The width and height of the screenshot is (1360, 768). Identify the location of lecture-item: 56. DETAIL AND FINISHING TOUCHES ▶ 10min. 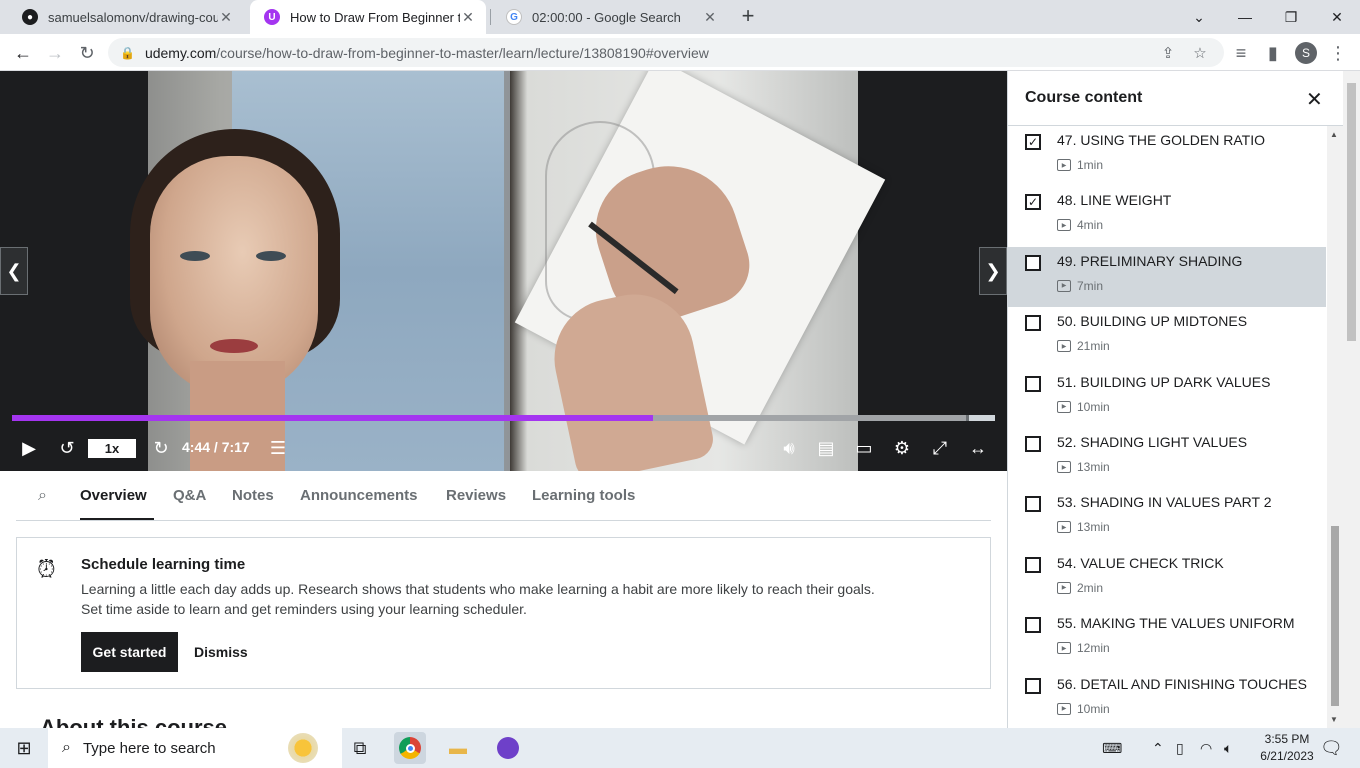
(1167, 699).